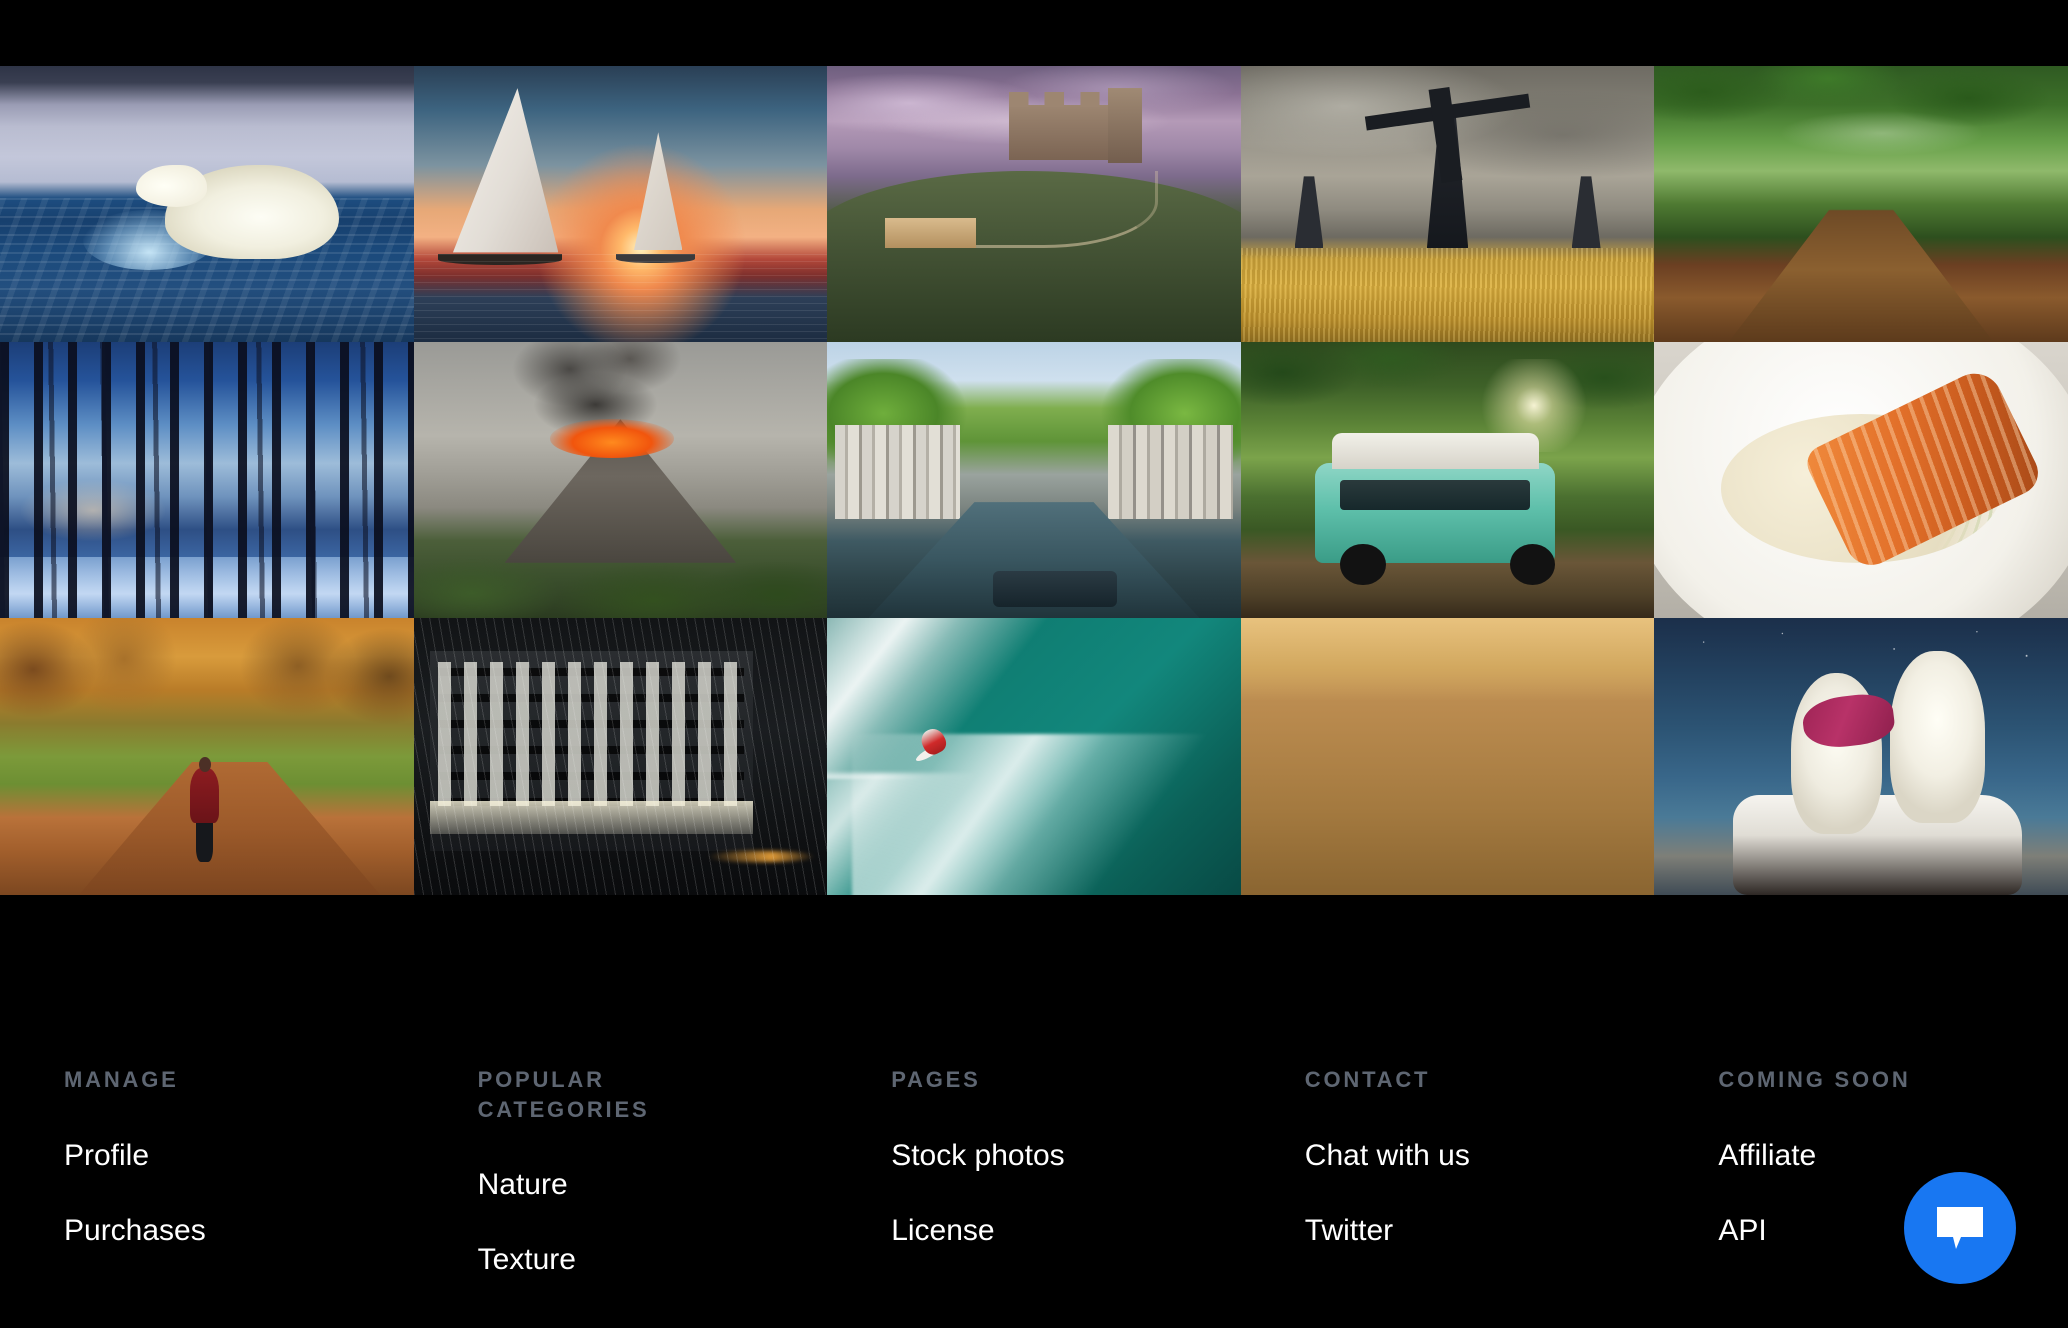 This screenshot has height=1328, width=2068. What do you see at coordinates (239, 1193) in the screenshot?
I see `footer-links-manage: Profile Purchases` at bounding box center [239, 1193].